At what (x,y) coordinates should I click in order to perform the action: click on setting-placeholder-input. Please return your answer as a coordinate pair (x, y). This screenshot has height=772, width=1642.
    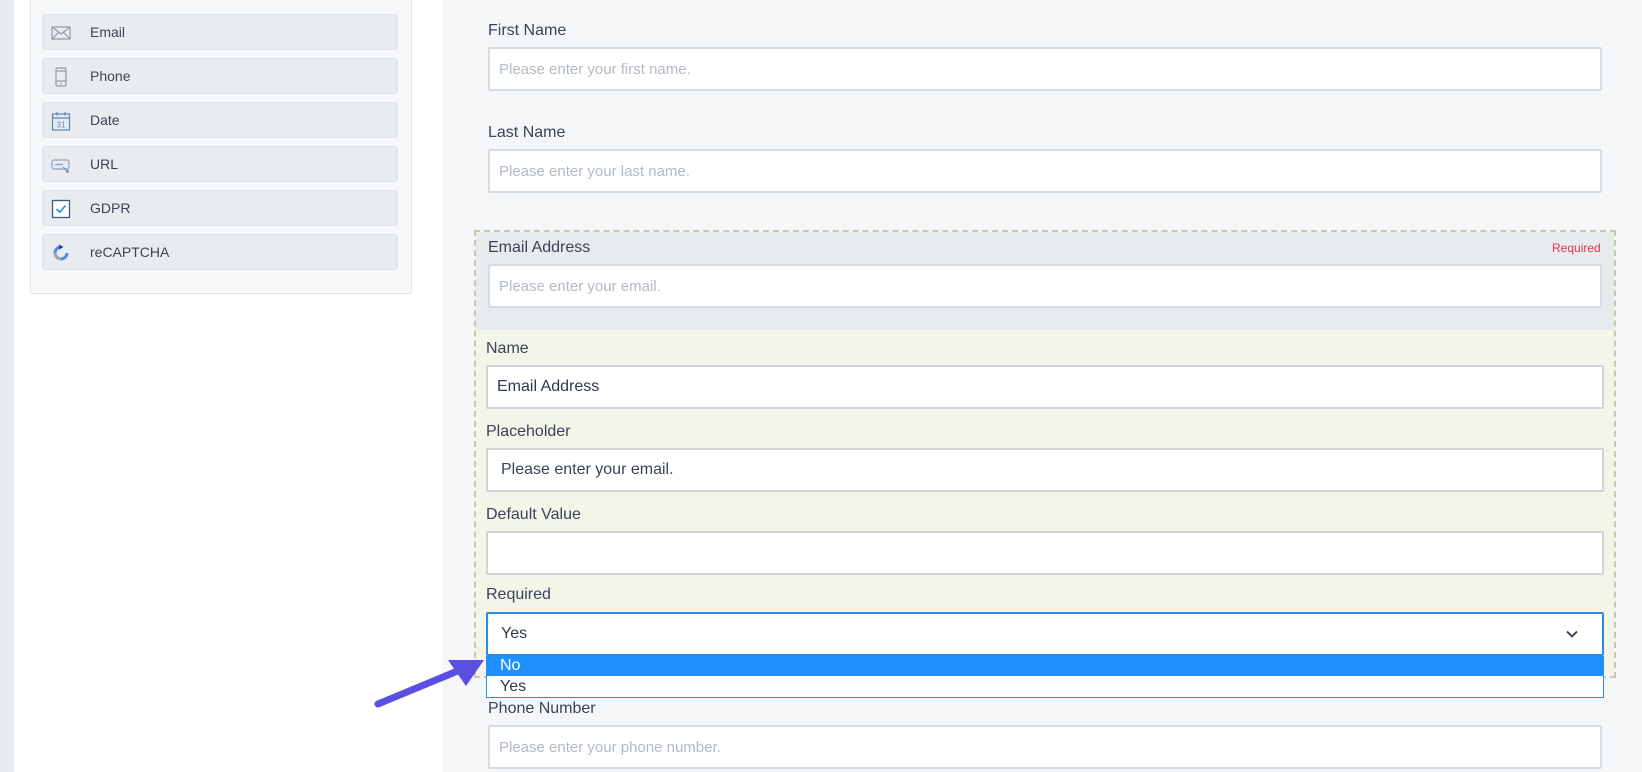
    Looking at the image, I should click on (1045, 470).